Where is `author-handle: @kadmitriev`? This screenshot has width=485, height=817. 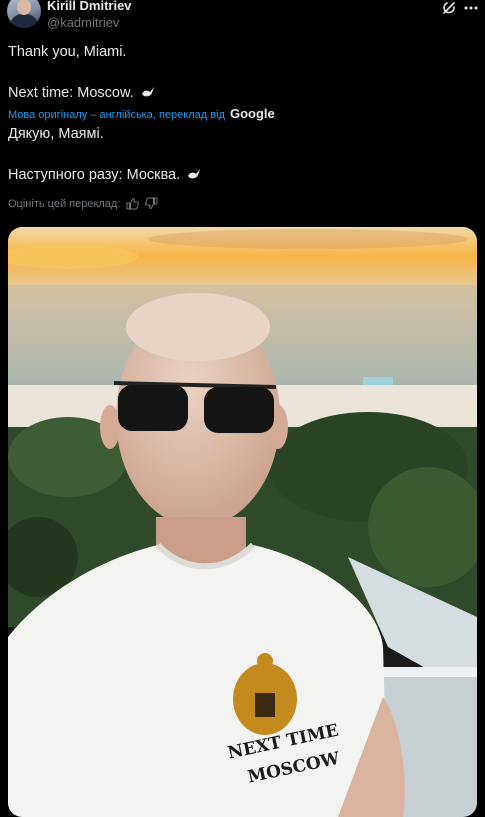
author-handle: @kadmitriev is located at coordinates (83, 22).